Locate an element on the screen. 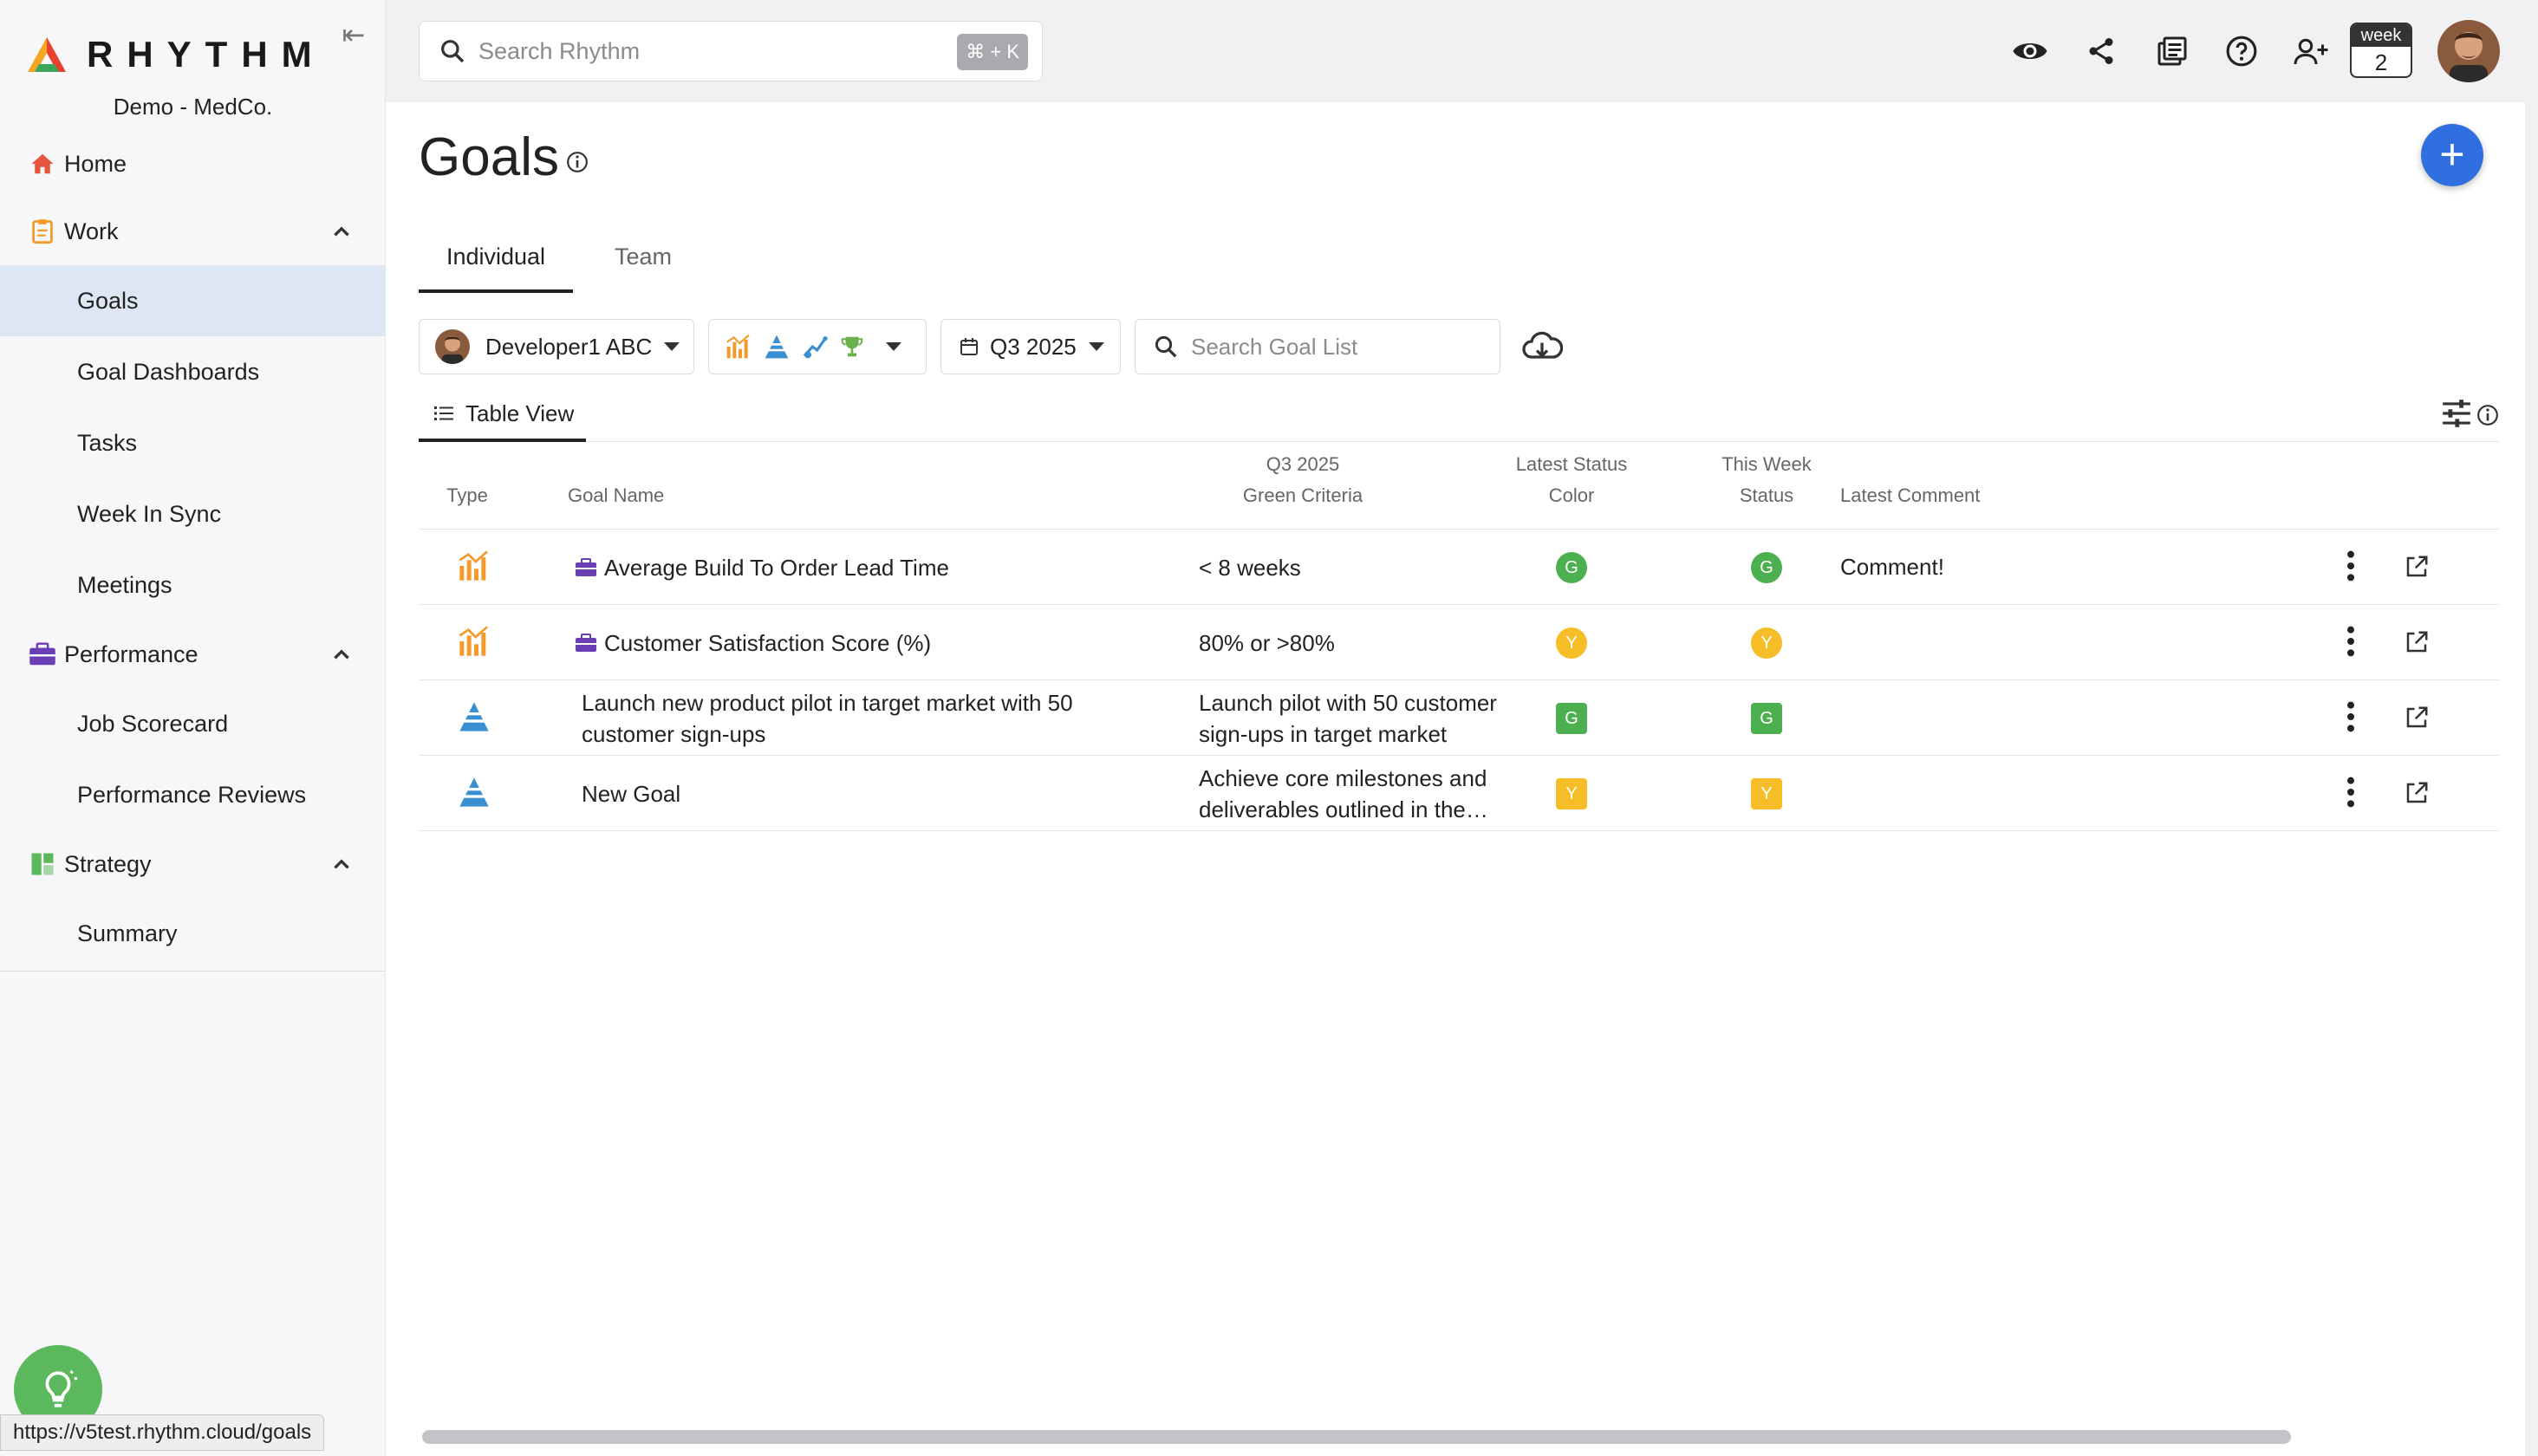  horizontal-scrollbar is located at coordinates (1356, 1437).